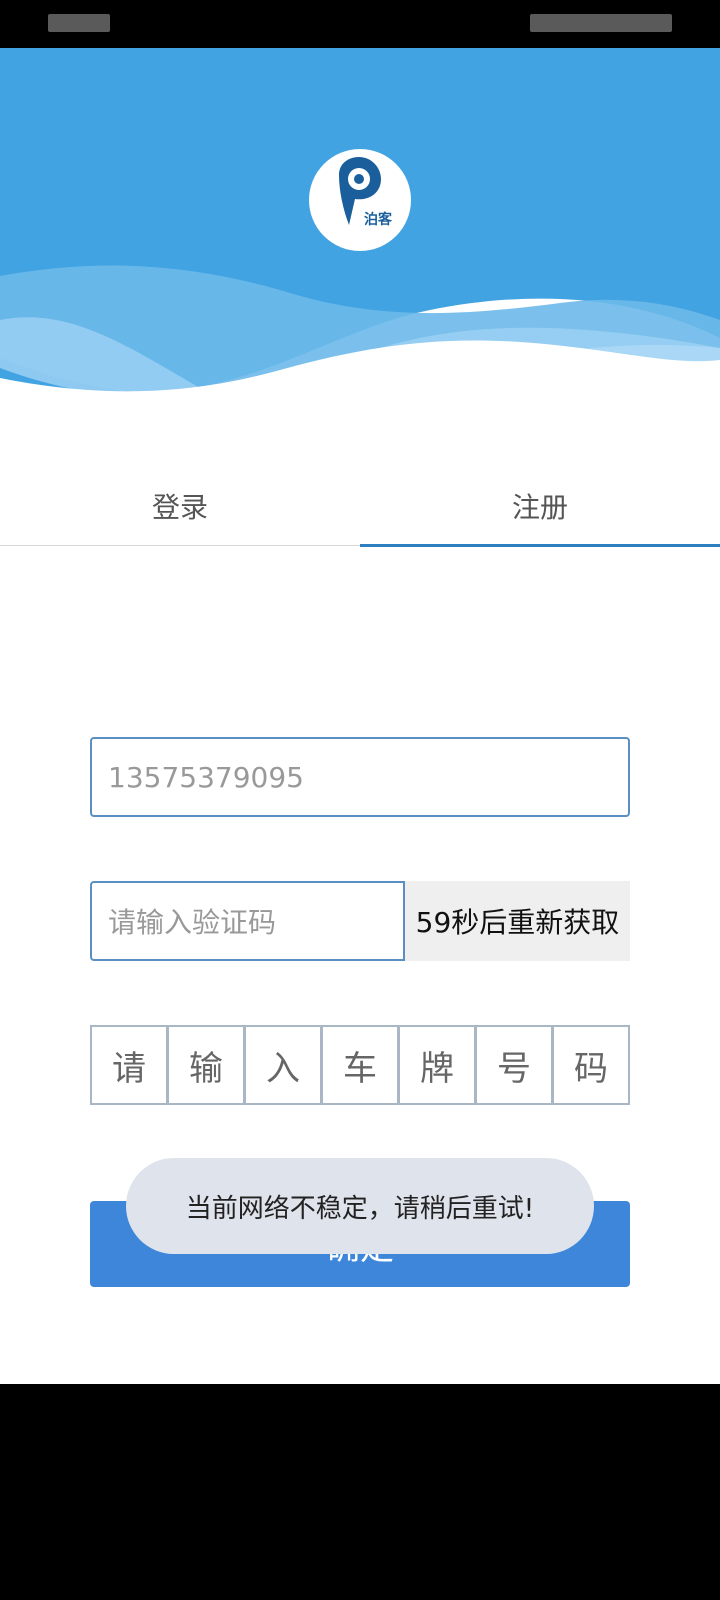 This screenshot has width=720, height=1600. What do you see at coordinates (540, 545) in the screenshot?
I see `active-tab-indicator` at bounding box center [540, 545].